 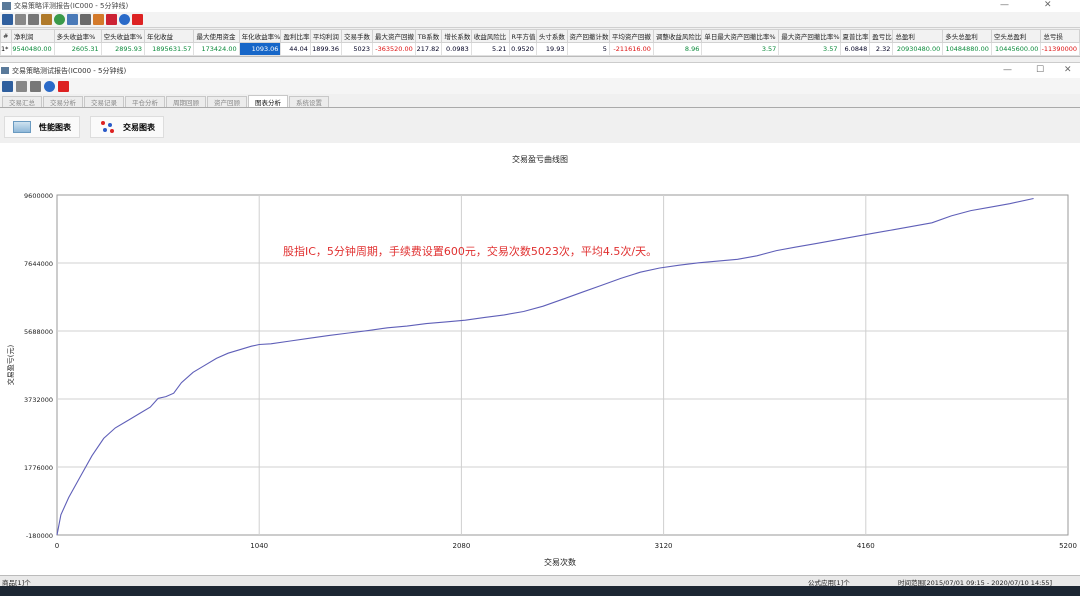 What do you see at coordinates (216, 36) in the screenshot?
I see `stats-header-cell: 最大使用资金` at bounding box center [216, 36].